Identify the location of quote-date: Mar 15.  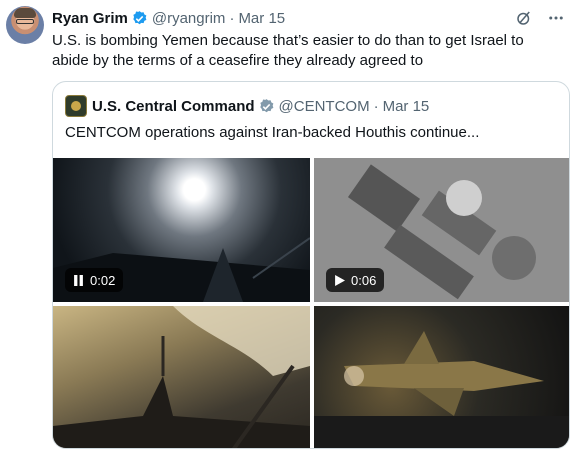
(406, 106).